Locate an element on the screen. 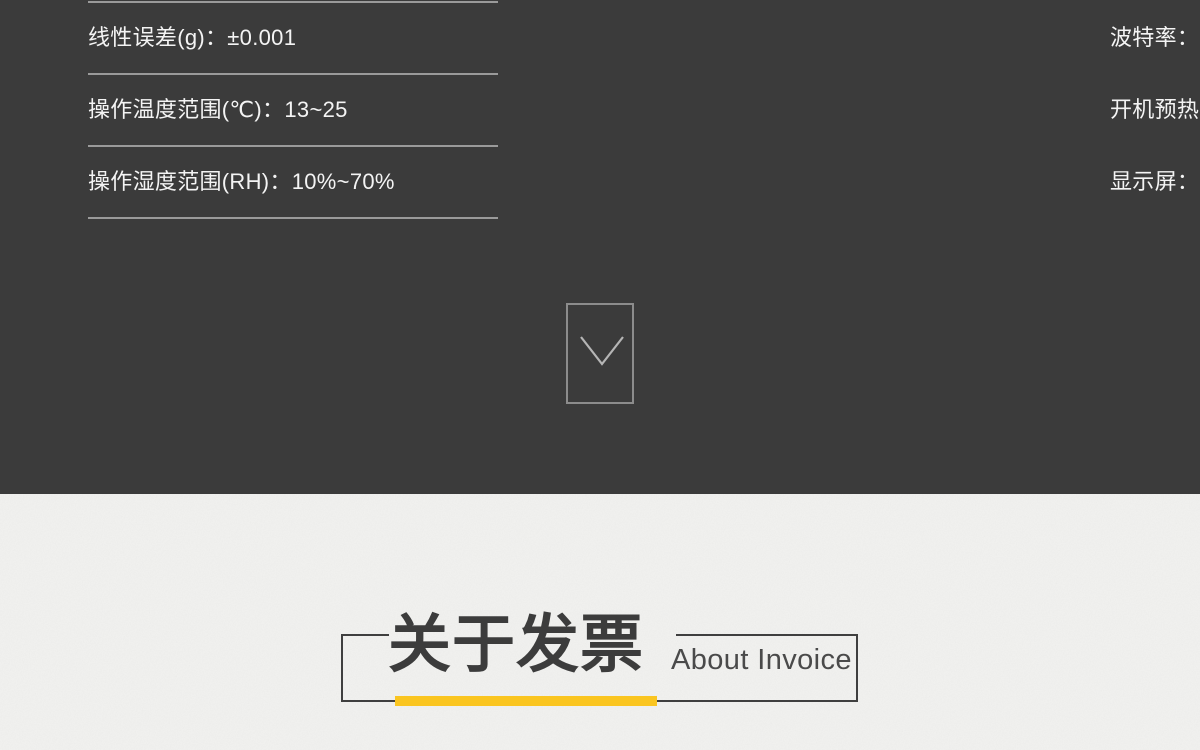 The width and height of the screenshot is (1200, 750). heading-frame-left is located at coordinates (342, 668).